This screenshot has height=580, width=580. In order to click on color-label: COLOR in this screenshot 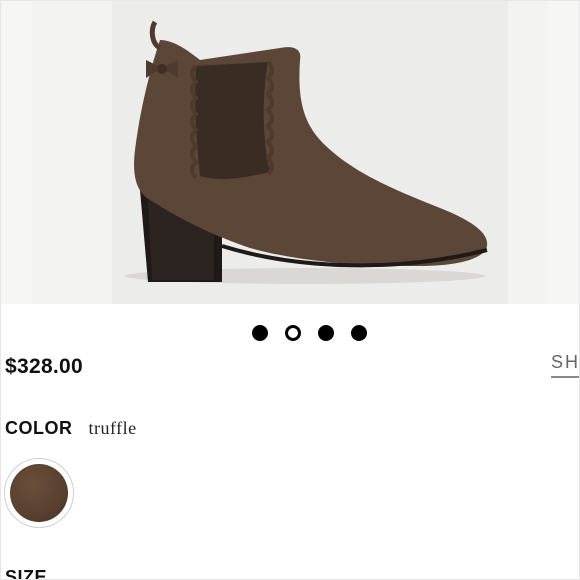, I will do `click(39, 428)`.